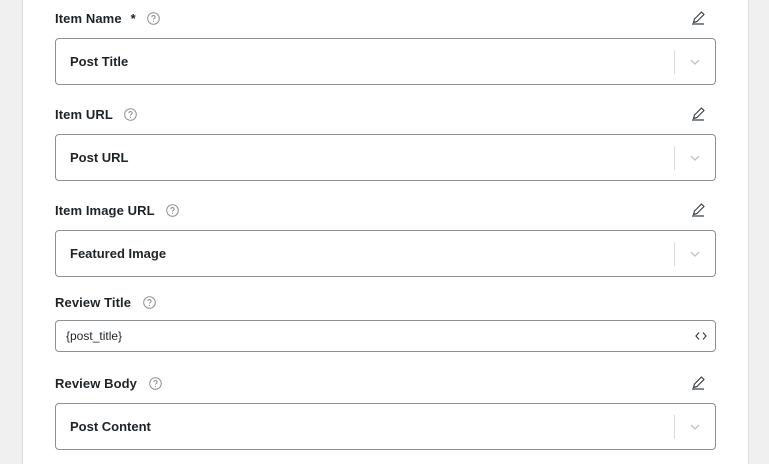 This screenshot has width=769, height=464. What do you see at coordinates (88, 18) in the screenshot?
I see `field-label: Item Name` at bounding box center [88, 18].